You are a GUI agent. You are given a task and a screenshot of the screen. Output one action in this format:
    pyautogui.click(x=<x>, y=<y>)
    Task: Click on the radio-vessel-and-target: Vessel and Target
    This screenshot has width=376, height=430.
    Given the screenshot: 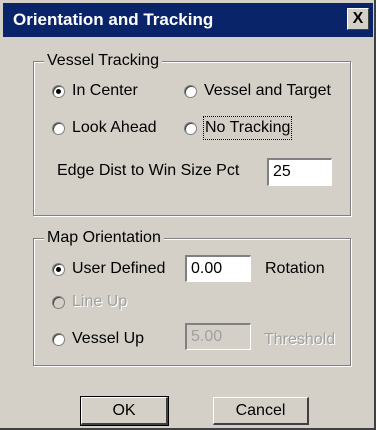 What is the action you would take?
    pyautogui.click(x=257, y=91)
    